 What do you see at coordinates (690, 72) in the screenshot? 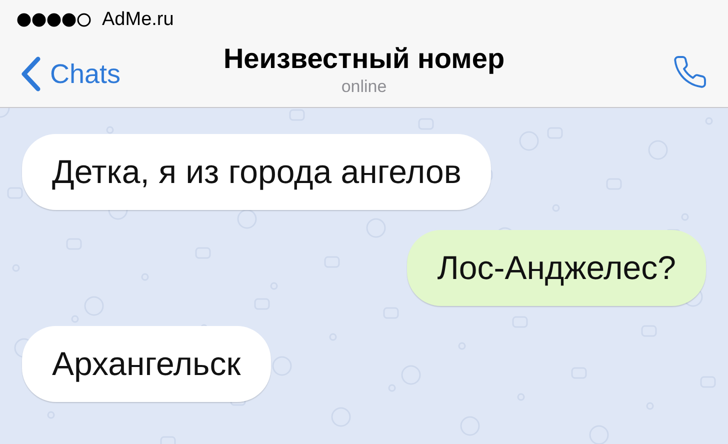
I see `phone-icon` at bounding box center [690, 72].